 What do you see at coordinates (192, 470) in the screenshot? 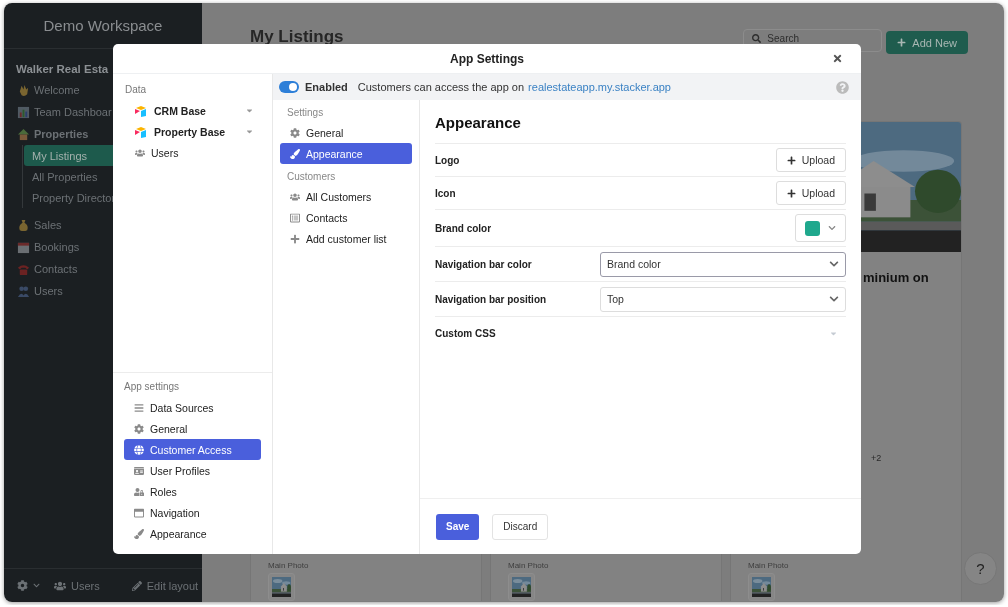
I see `settings-nav-item: User Profiles` at bounding box center [192, 470].